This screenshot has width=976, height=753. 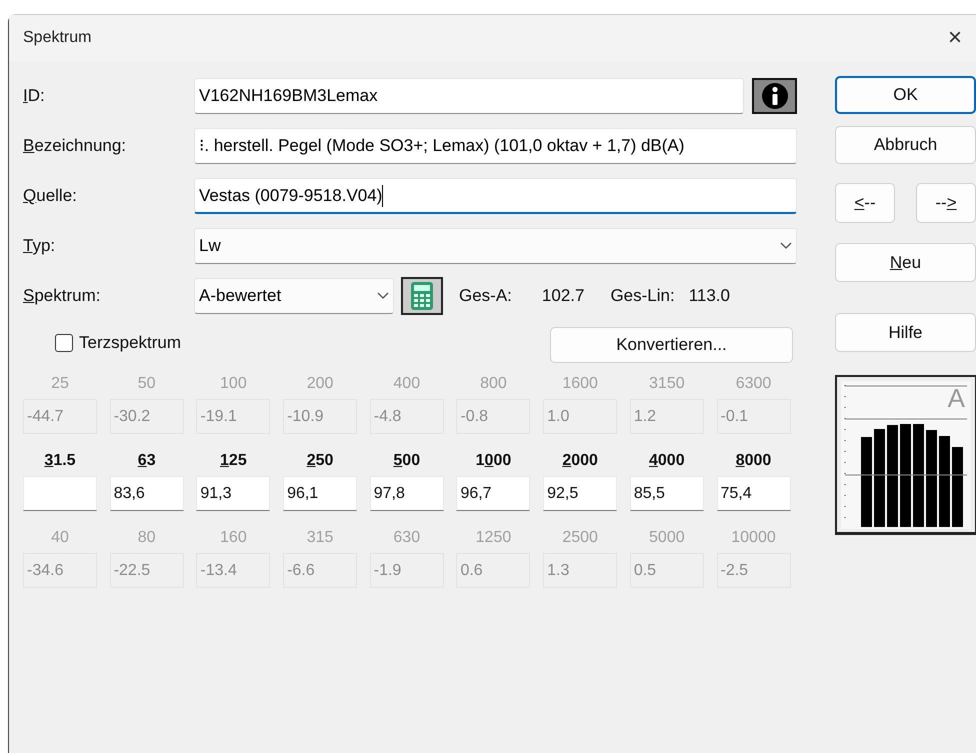 What do you see at coordinates (493, 384) in the screenshot?
I see `frequency-label: 800` at bounding box center [493, 384].